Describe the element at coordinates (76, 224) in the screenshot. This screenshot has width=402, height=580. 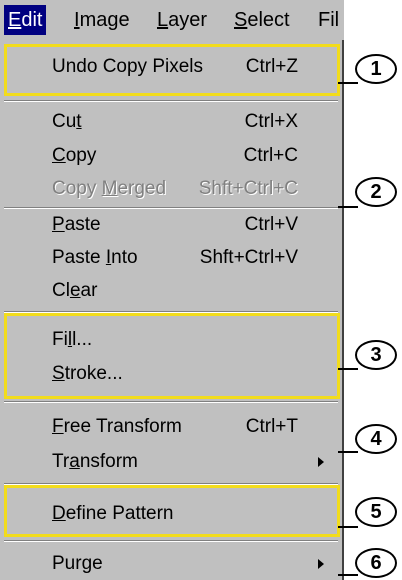
I see `menu-item-label: Paste` at that location.